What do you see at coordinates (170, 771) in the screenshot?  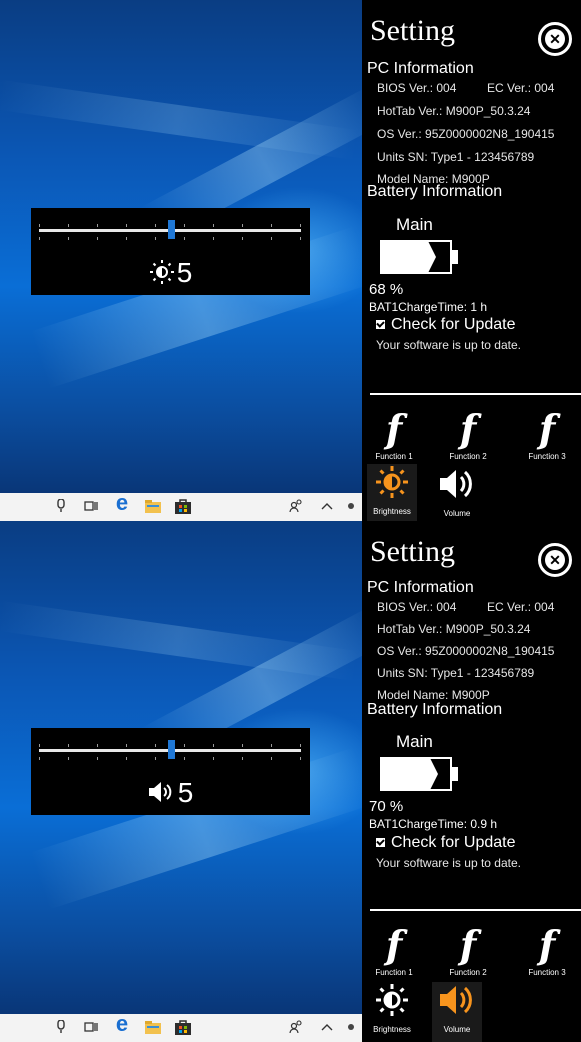 I see `volume-osd: 5` at bounding box center [170, 771].